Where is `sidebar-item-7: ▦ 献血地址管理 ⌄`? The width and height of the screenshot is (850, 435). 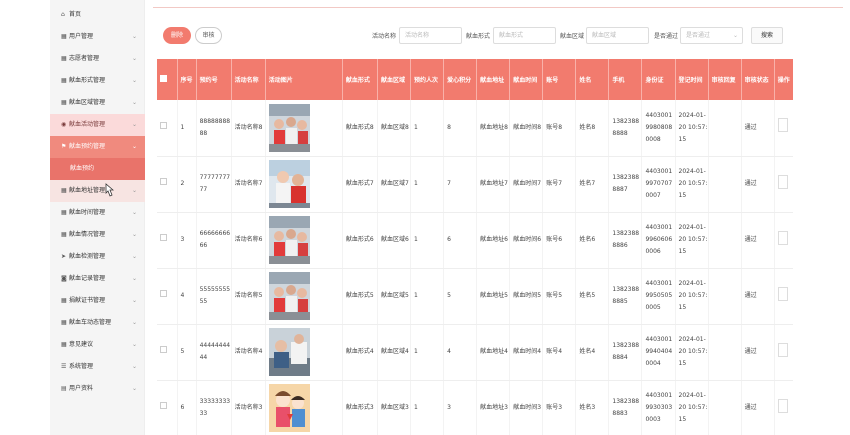
sidebar-item-7: ▦ 献血地址管理 ⌄ is located at coordinates (97, 191).